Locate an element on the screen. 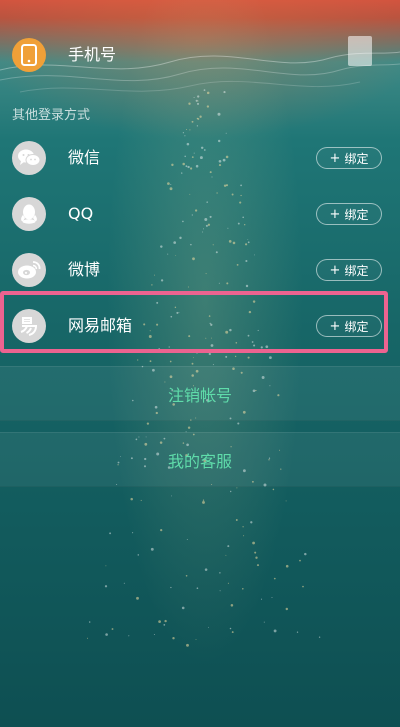 This screenshot has height=727, width=400. other-login-title: 其他登录方式 is located at coordinates (51, 115).